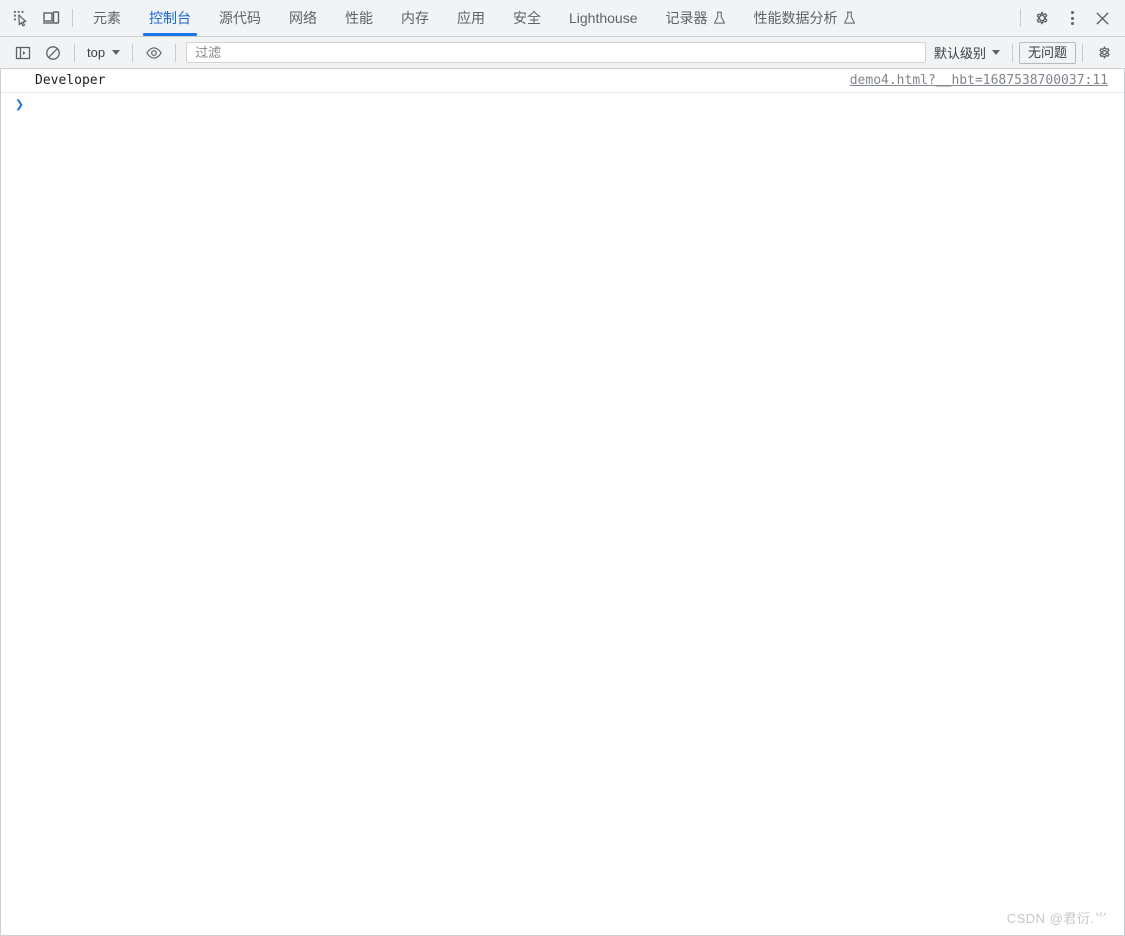  I want to click on tab-label: 内存, so click(415, 18).